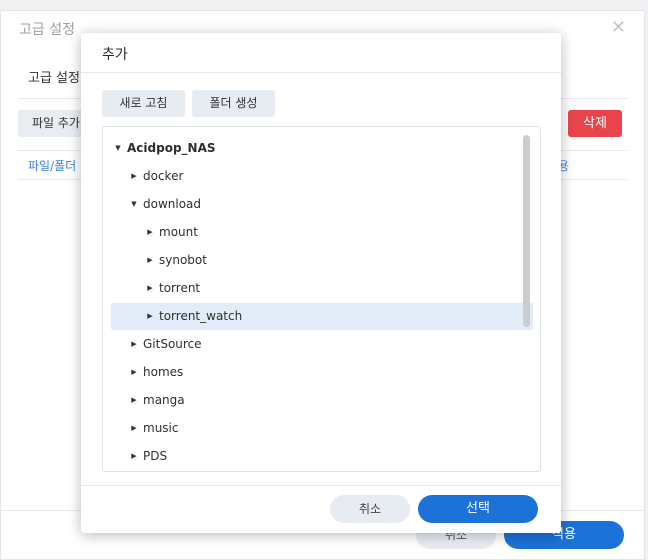  I want to click on tree-item: ▼ download, so click(322, 204).